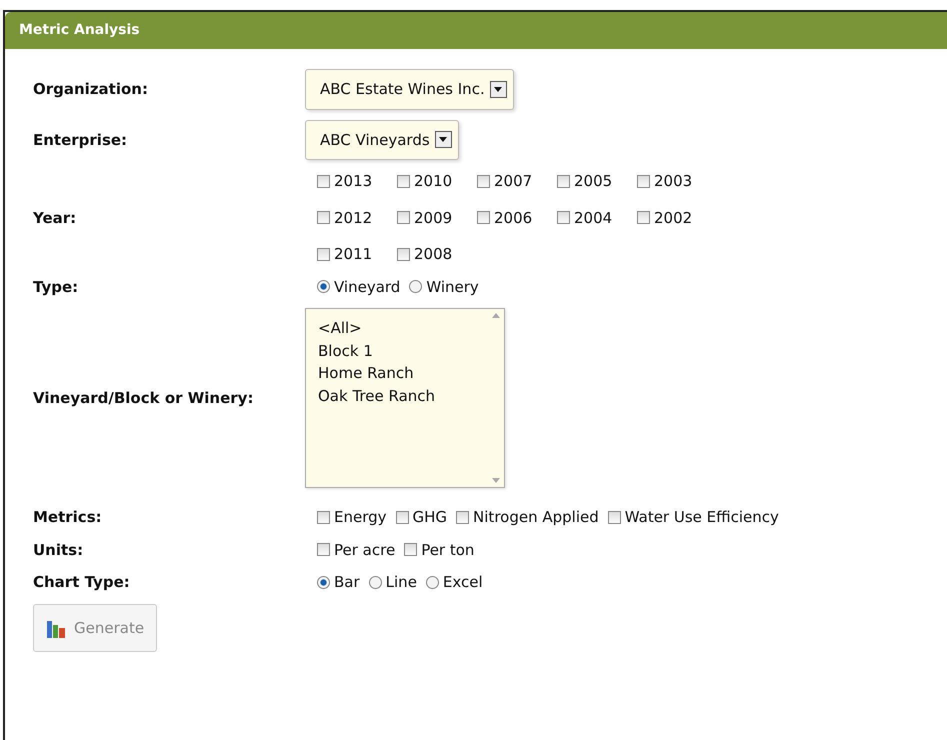  Describe the element at coordinates (382, 140) in the screenshot. I see `dropdown: ABC Vineyards` at that location.